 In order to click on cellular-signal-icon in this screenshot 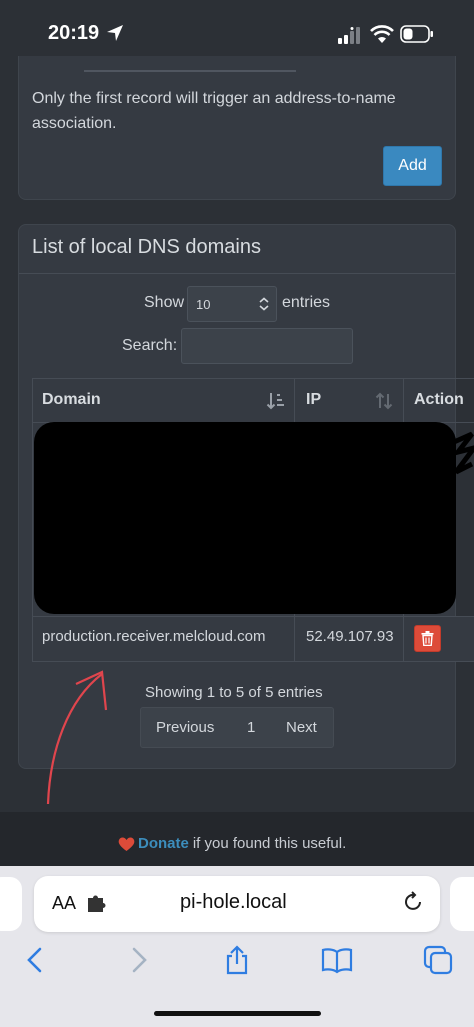, I will do `click(349, 35)`.